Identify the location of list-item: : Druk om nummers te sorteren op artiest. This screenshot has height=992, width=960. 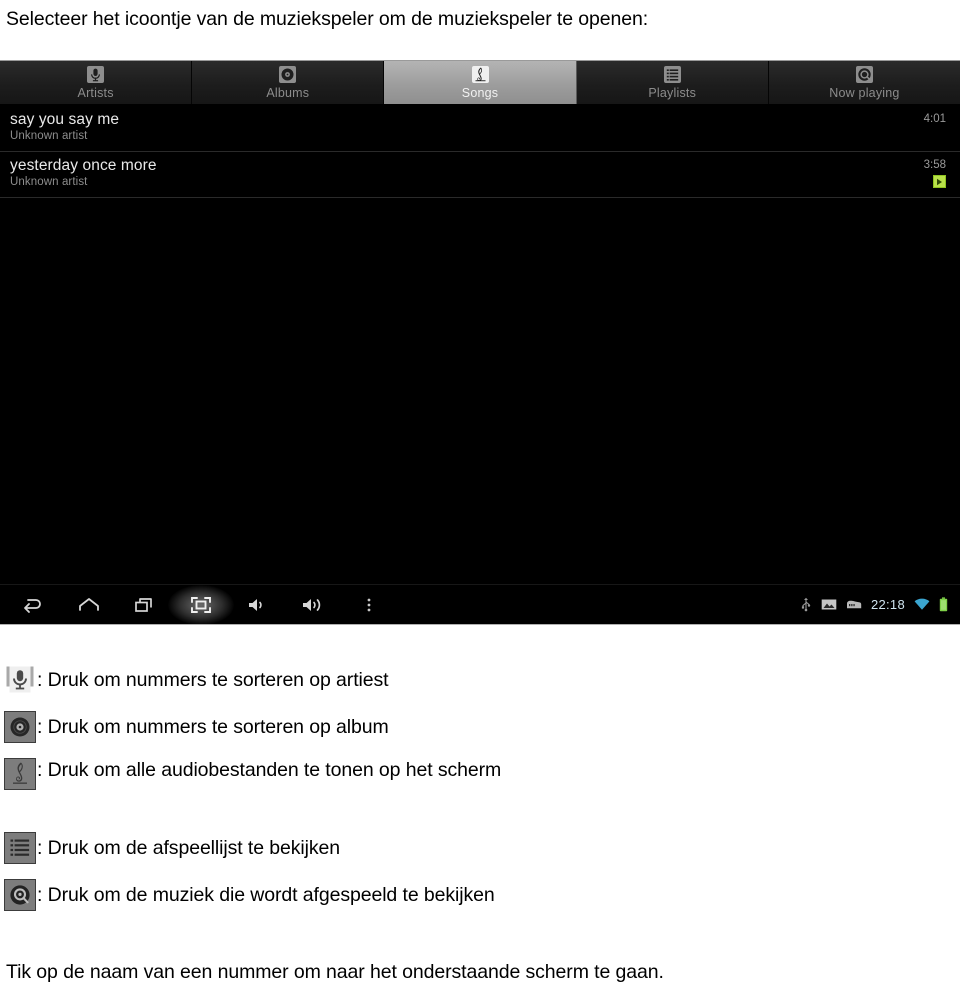
(480, 683).